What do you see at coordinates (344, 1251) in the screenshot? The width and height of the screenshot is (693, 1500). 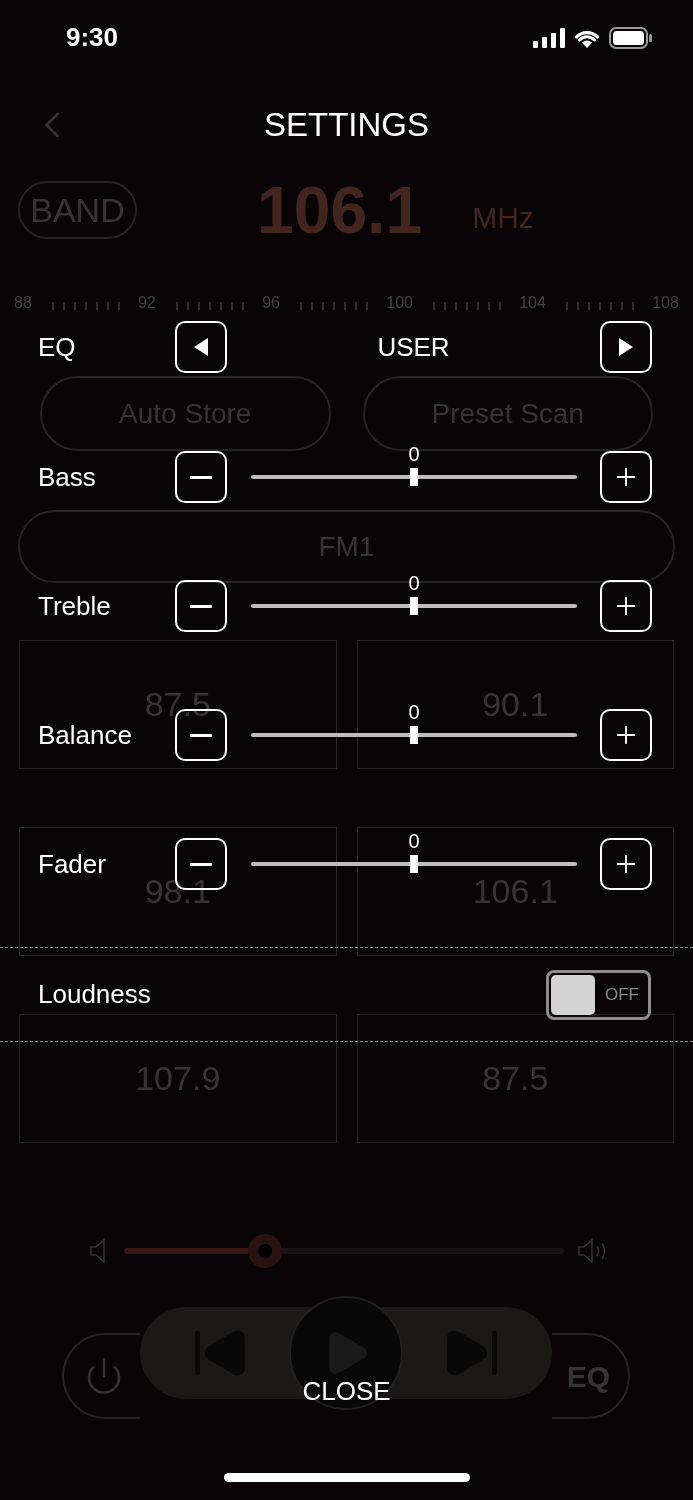 I see `volume-track` at bounding box center [344, 1251].